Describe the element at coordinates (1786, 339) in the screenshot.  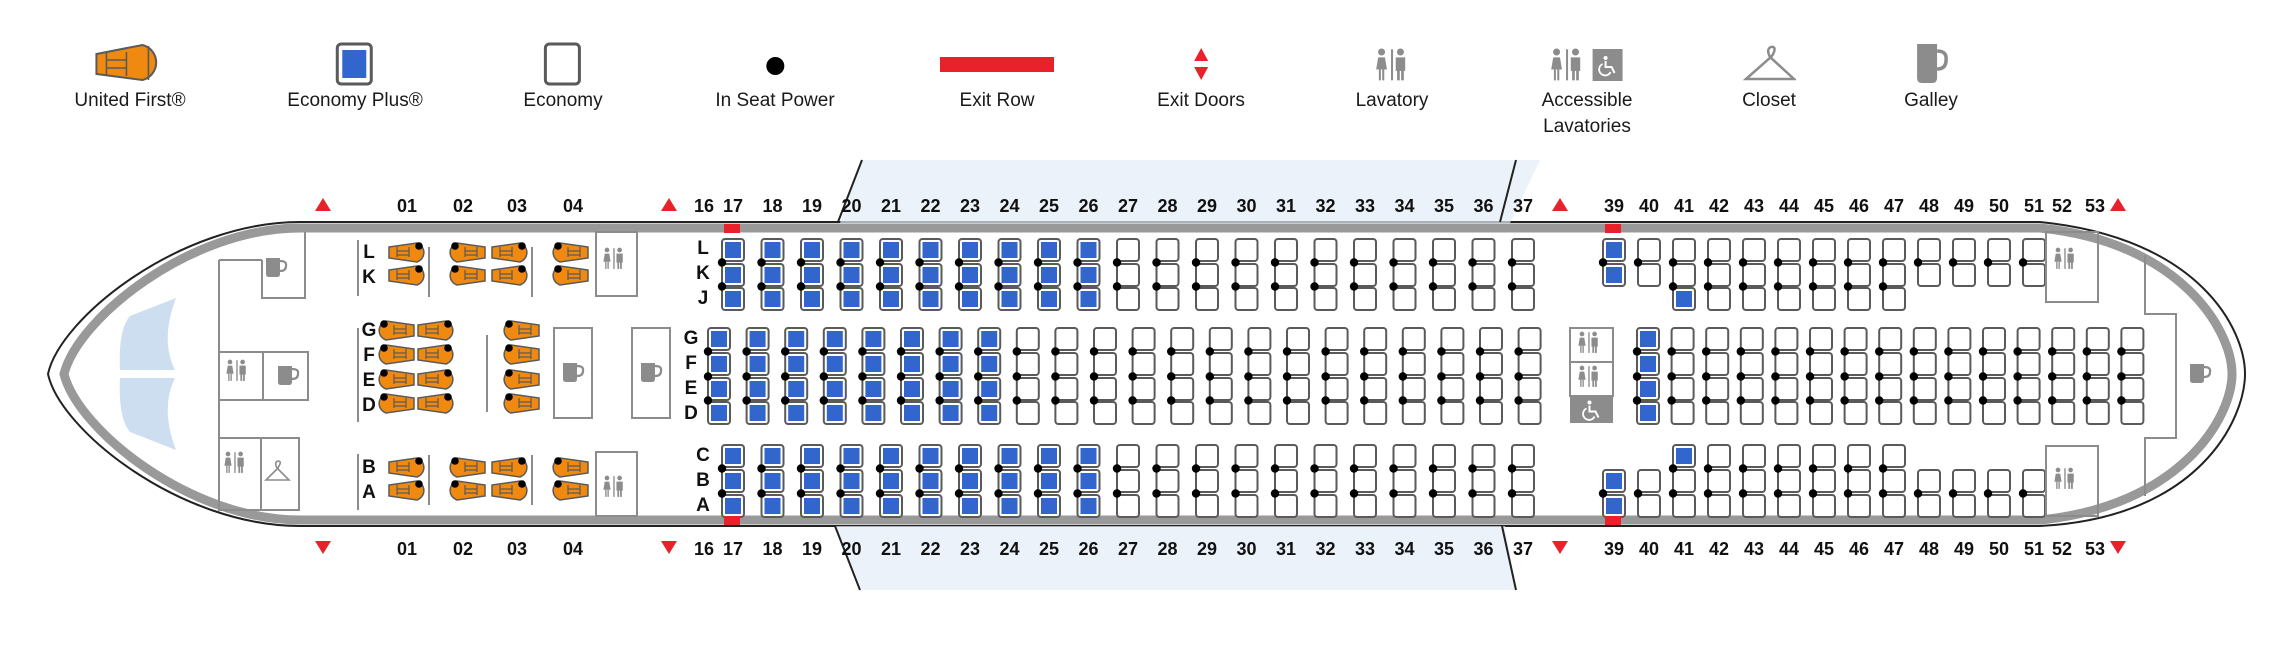
I see `seat-43G` at that location.